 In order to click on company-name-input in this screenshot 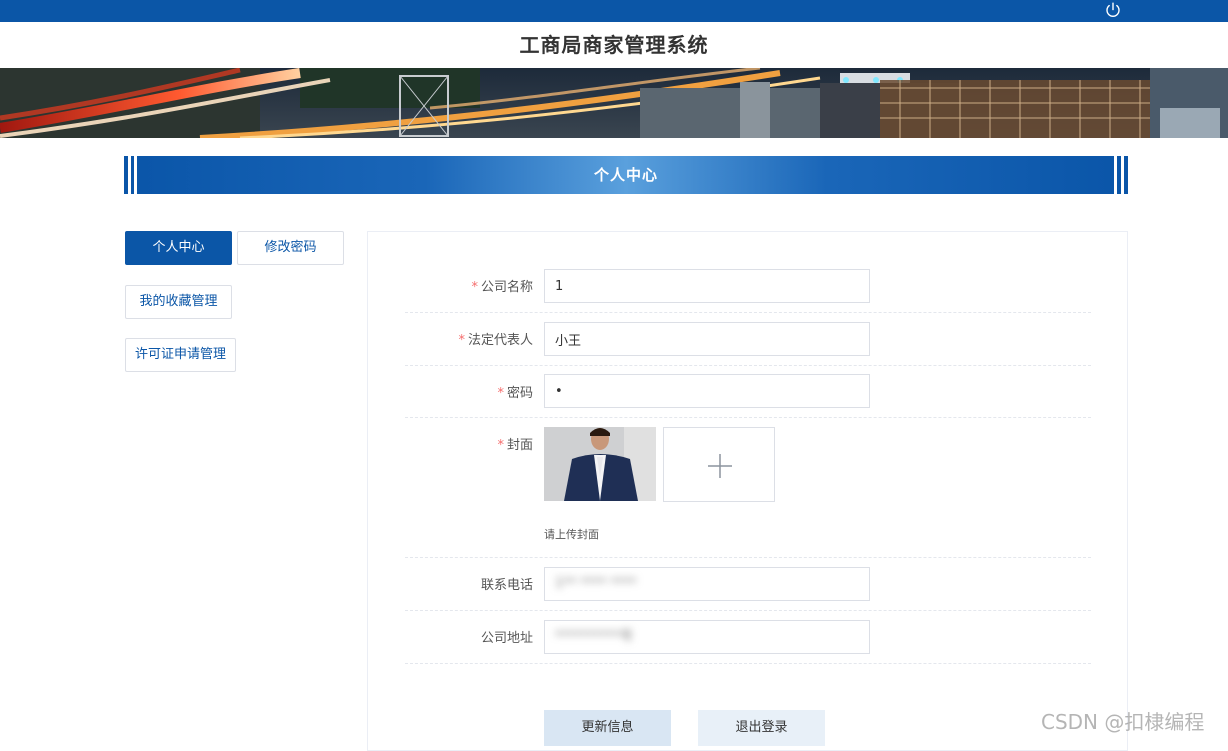, I will do `click(707, 286)`.